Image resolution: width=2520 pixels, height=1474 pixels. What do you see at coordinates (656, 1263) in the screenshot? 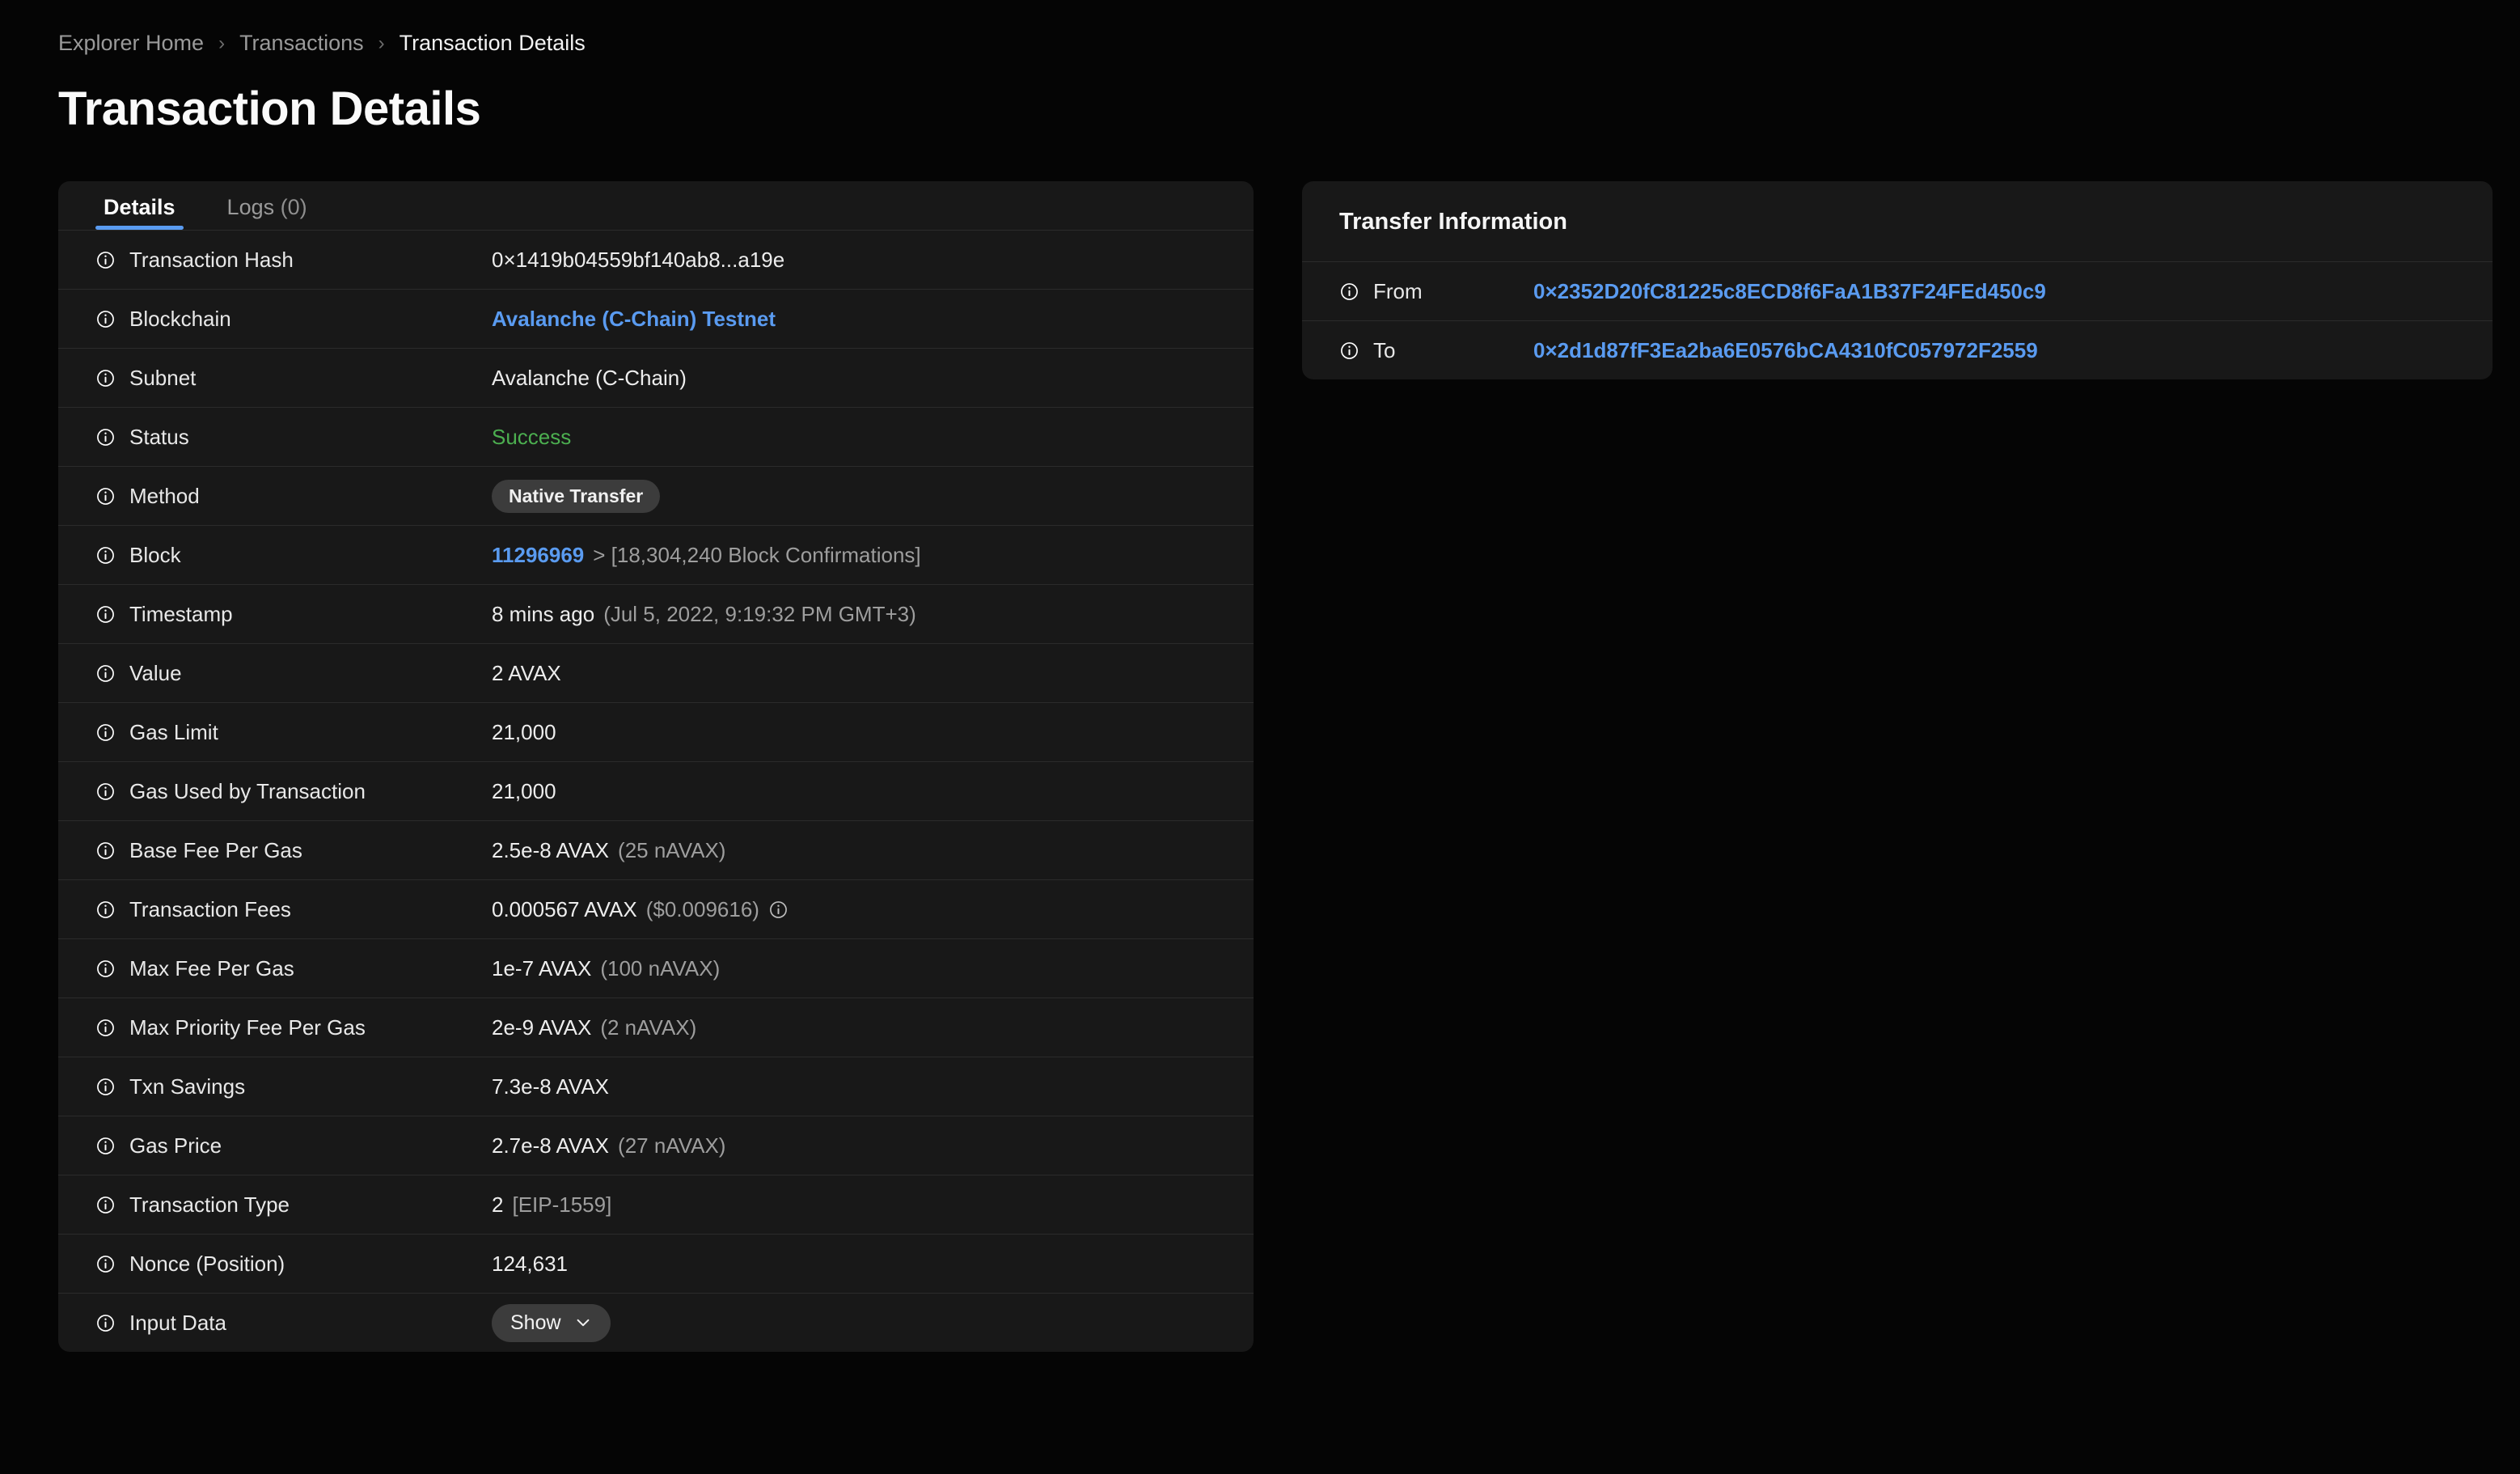
I see `detail-row: Nonce (Position) 124,631` at bounding box center [656, 1263].